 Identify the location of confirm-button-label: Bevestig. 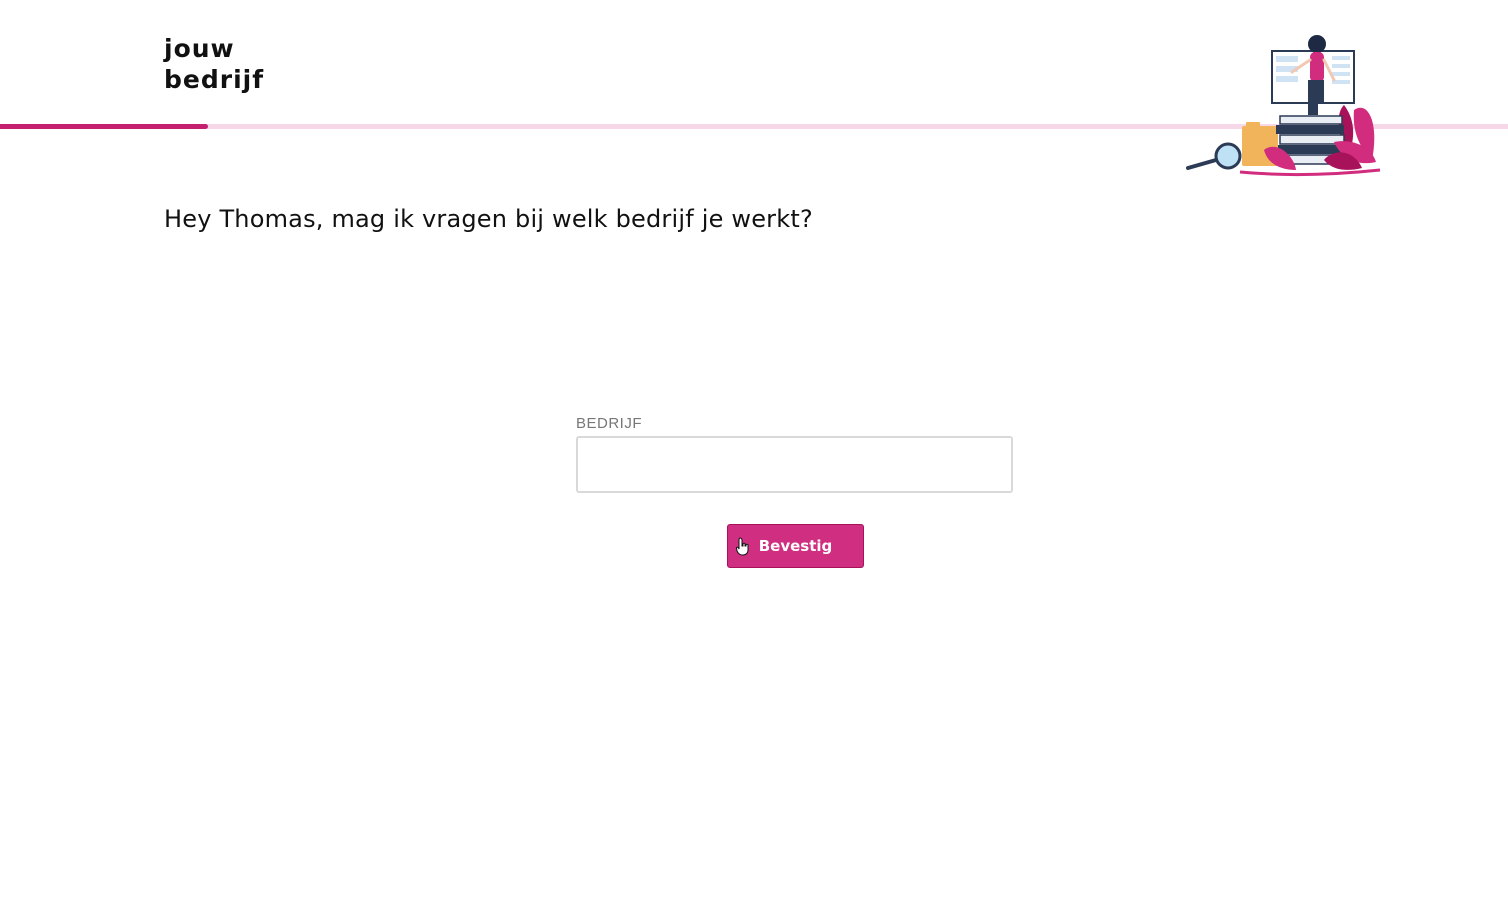
(795, 546).